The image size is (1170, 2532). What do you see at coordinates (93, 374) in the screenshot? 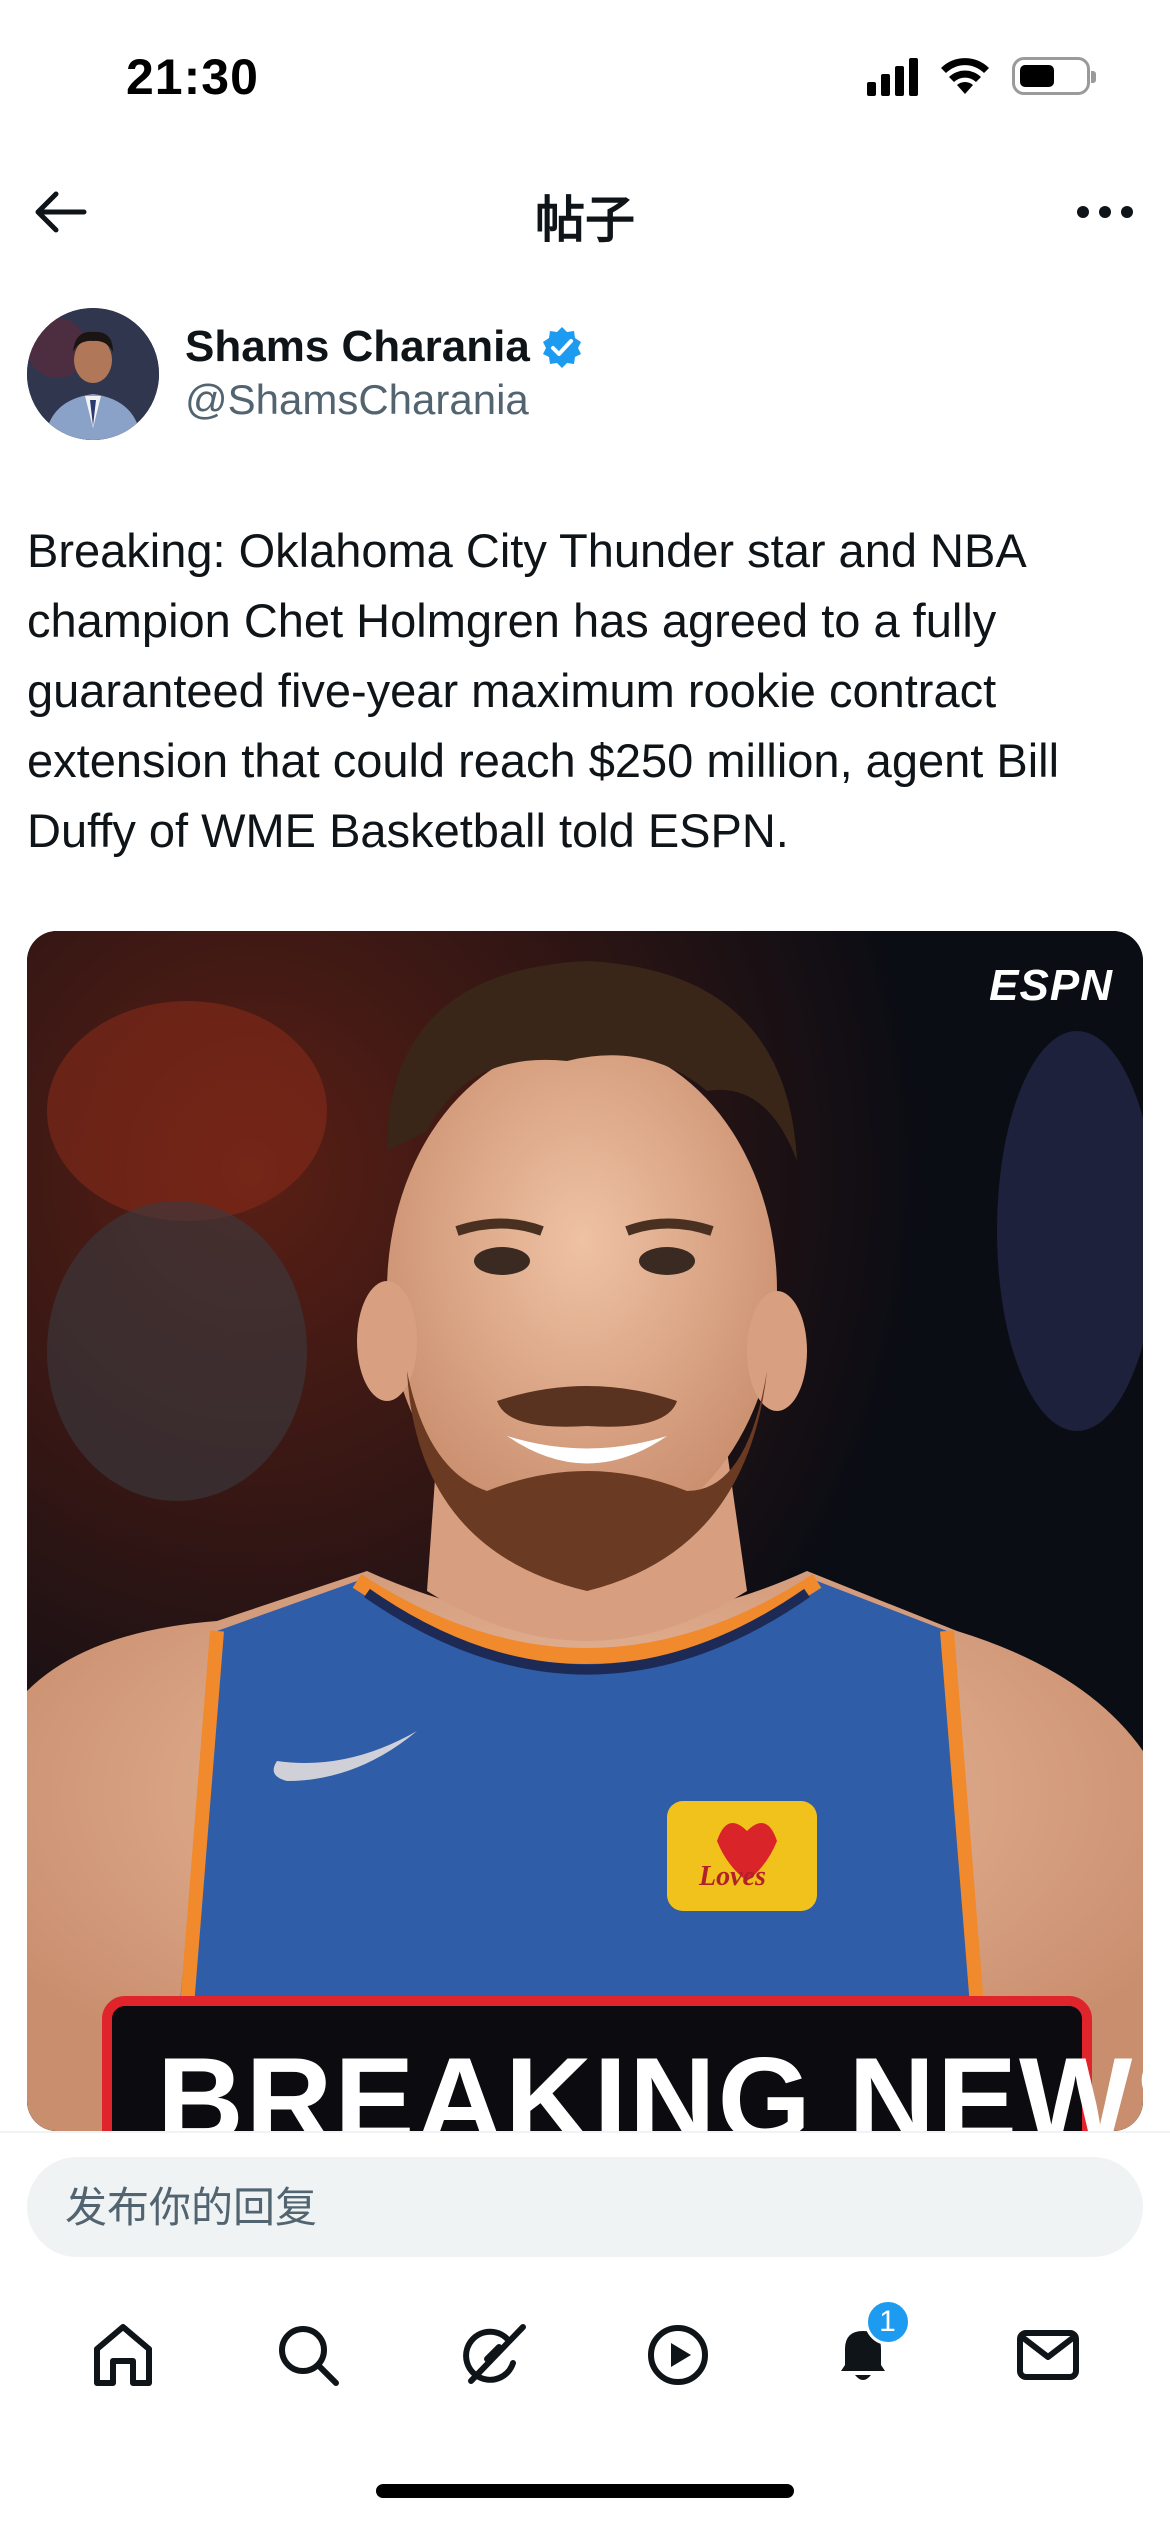
I see `avatar` at bounding box center [93, 374].